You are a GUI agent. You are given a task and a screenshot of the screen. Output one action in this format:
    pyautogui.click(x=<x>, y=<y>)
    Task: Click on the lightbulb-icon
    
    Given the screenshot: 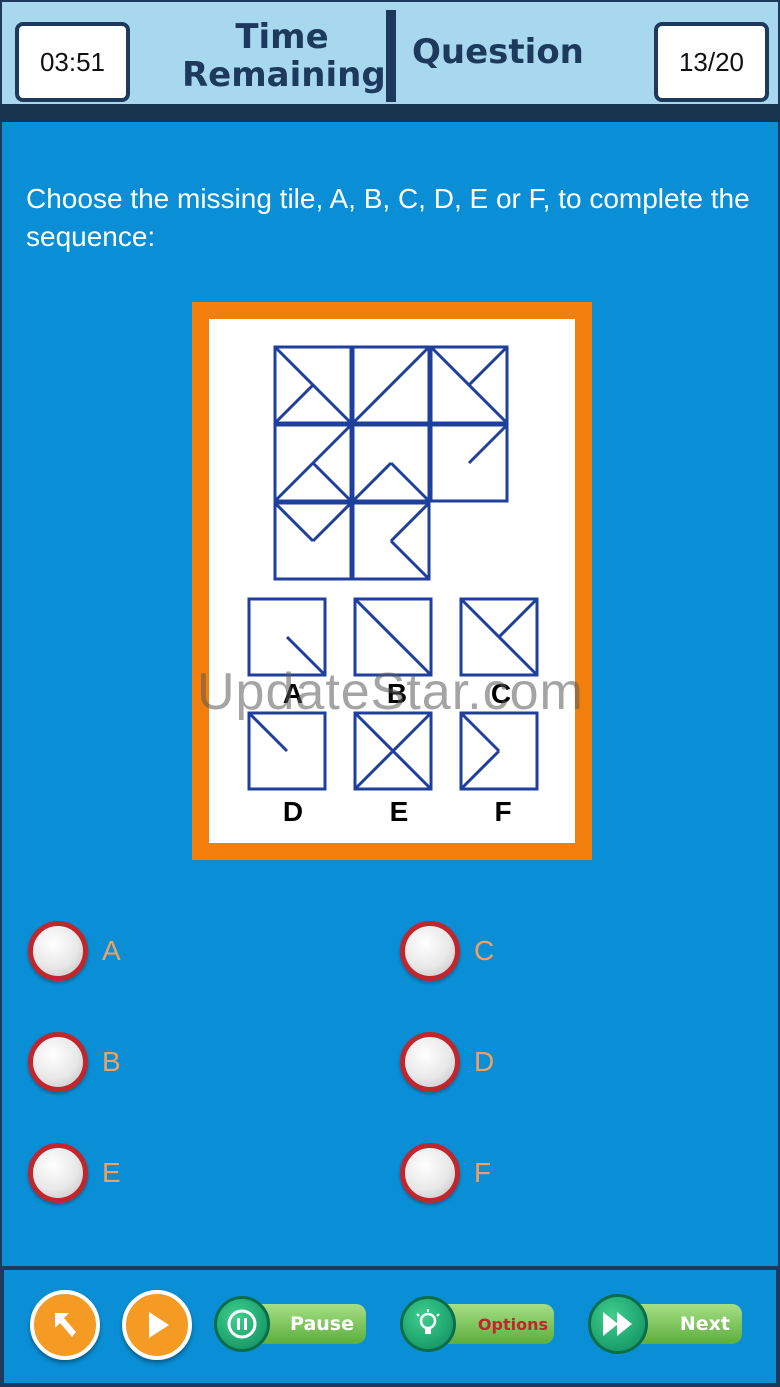 What is the action you would take?
    pyautogui.click(x=428, y=1321)
    